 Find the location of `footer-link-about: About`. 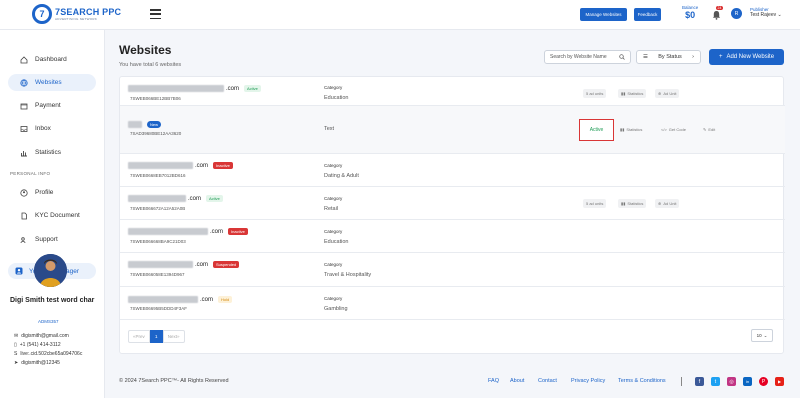

footer-link-about: About is located at coordinates (517, 381).